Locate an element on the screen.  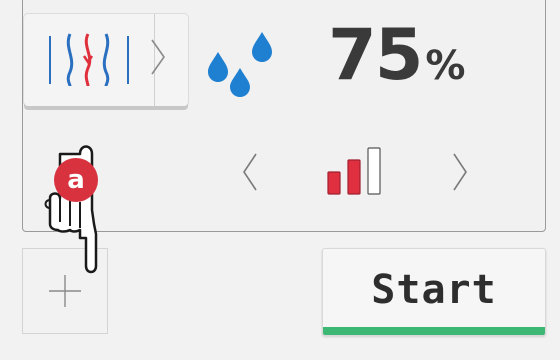
hand-pointer-icon is located at coordinates (79, 207).